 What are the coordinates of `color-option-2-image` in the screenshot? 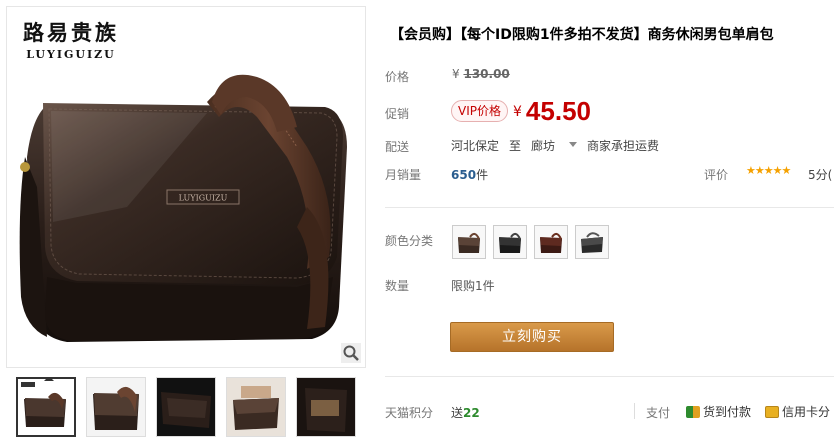 It's located at (510, 243).